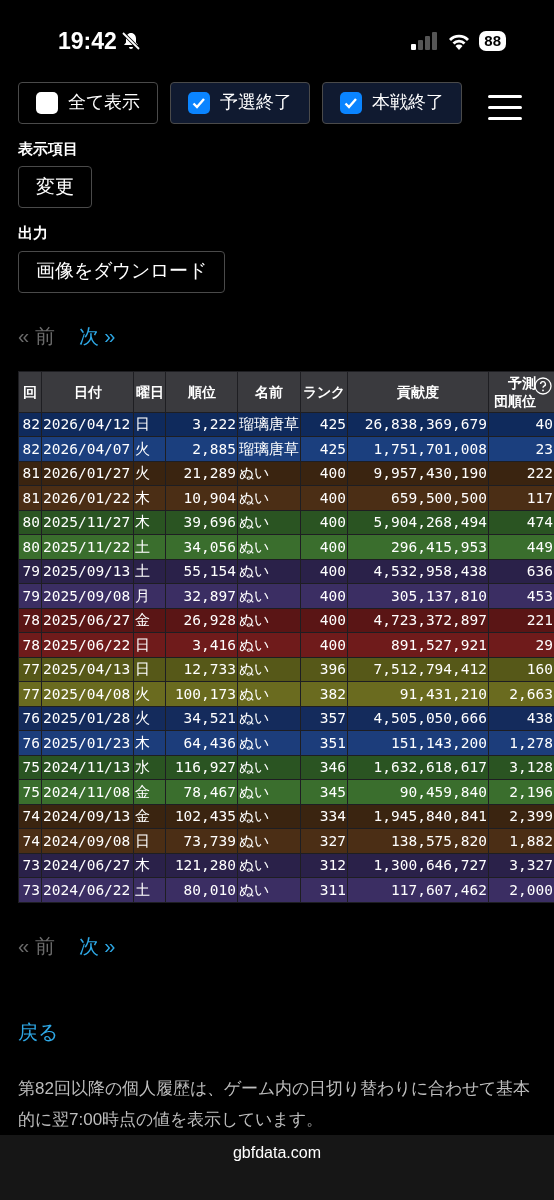 Image resolution: width=554 pixels, height=1200 pixels. Describe the element at coordinates (418, 669) in the screenshot. I see `table-cell: 7,512,794,412` at that location.